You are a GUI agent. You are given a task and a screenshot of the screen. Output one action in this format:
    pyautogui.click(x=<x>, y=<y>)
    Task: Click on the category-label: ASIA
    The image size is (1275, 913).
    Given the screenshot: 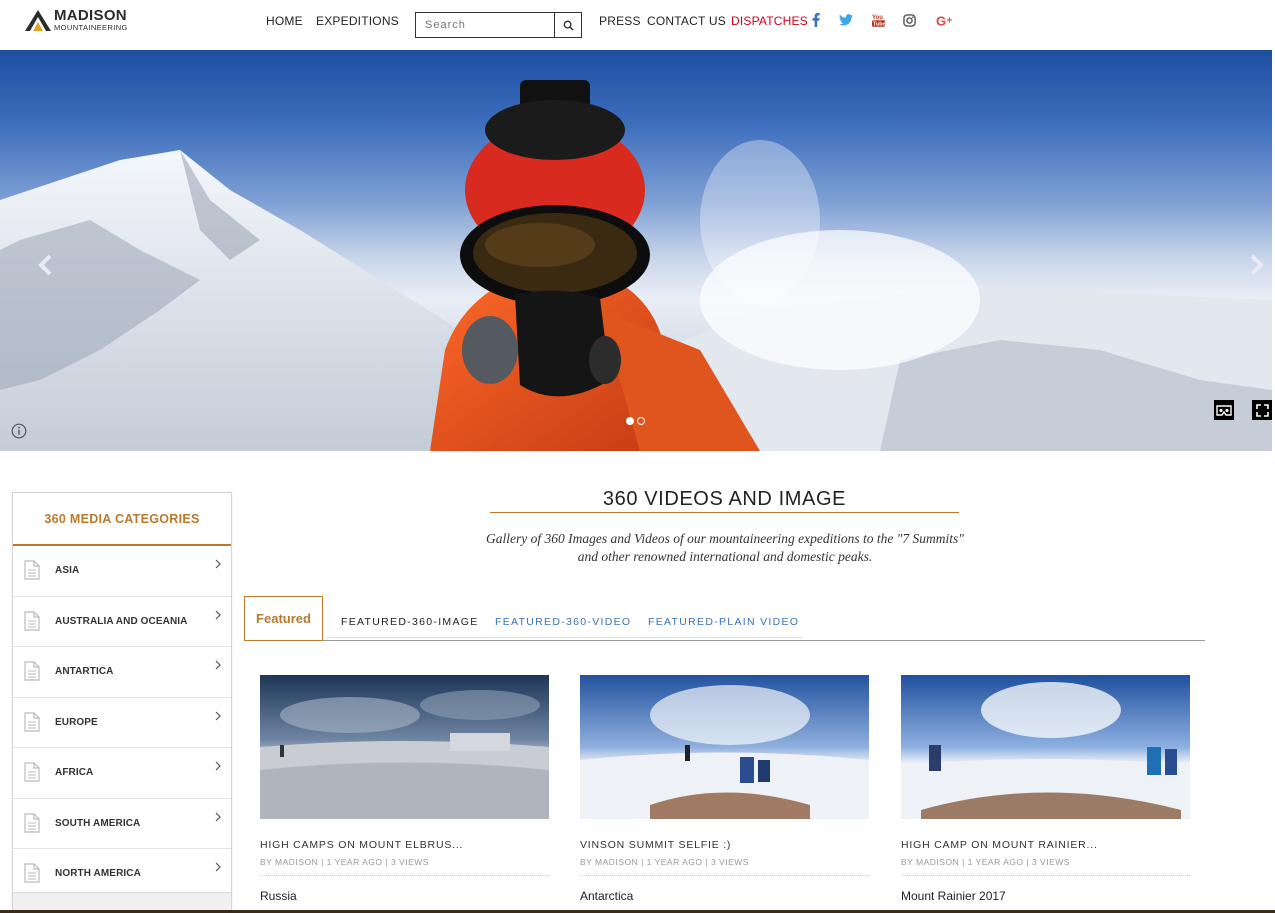 What is the action you would take?
    pyautogui.click(x=67, y=571)
    